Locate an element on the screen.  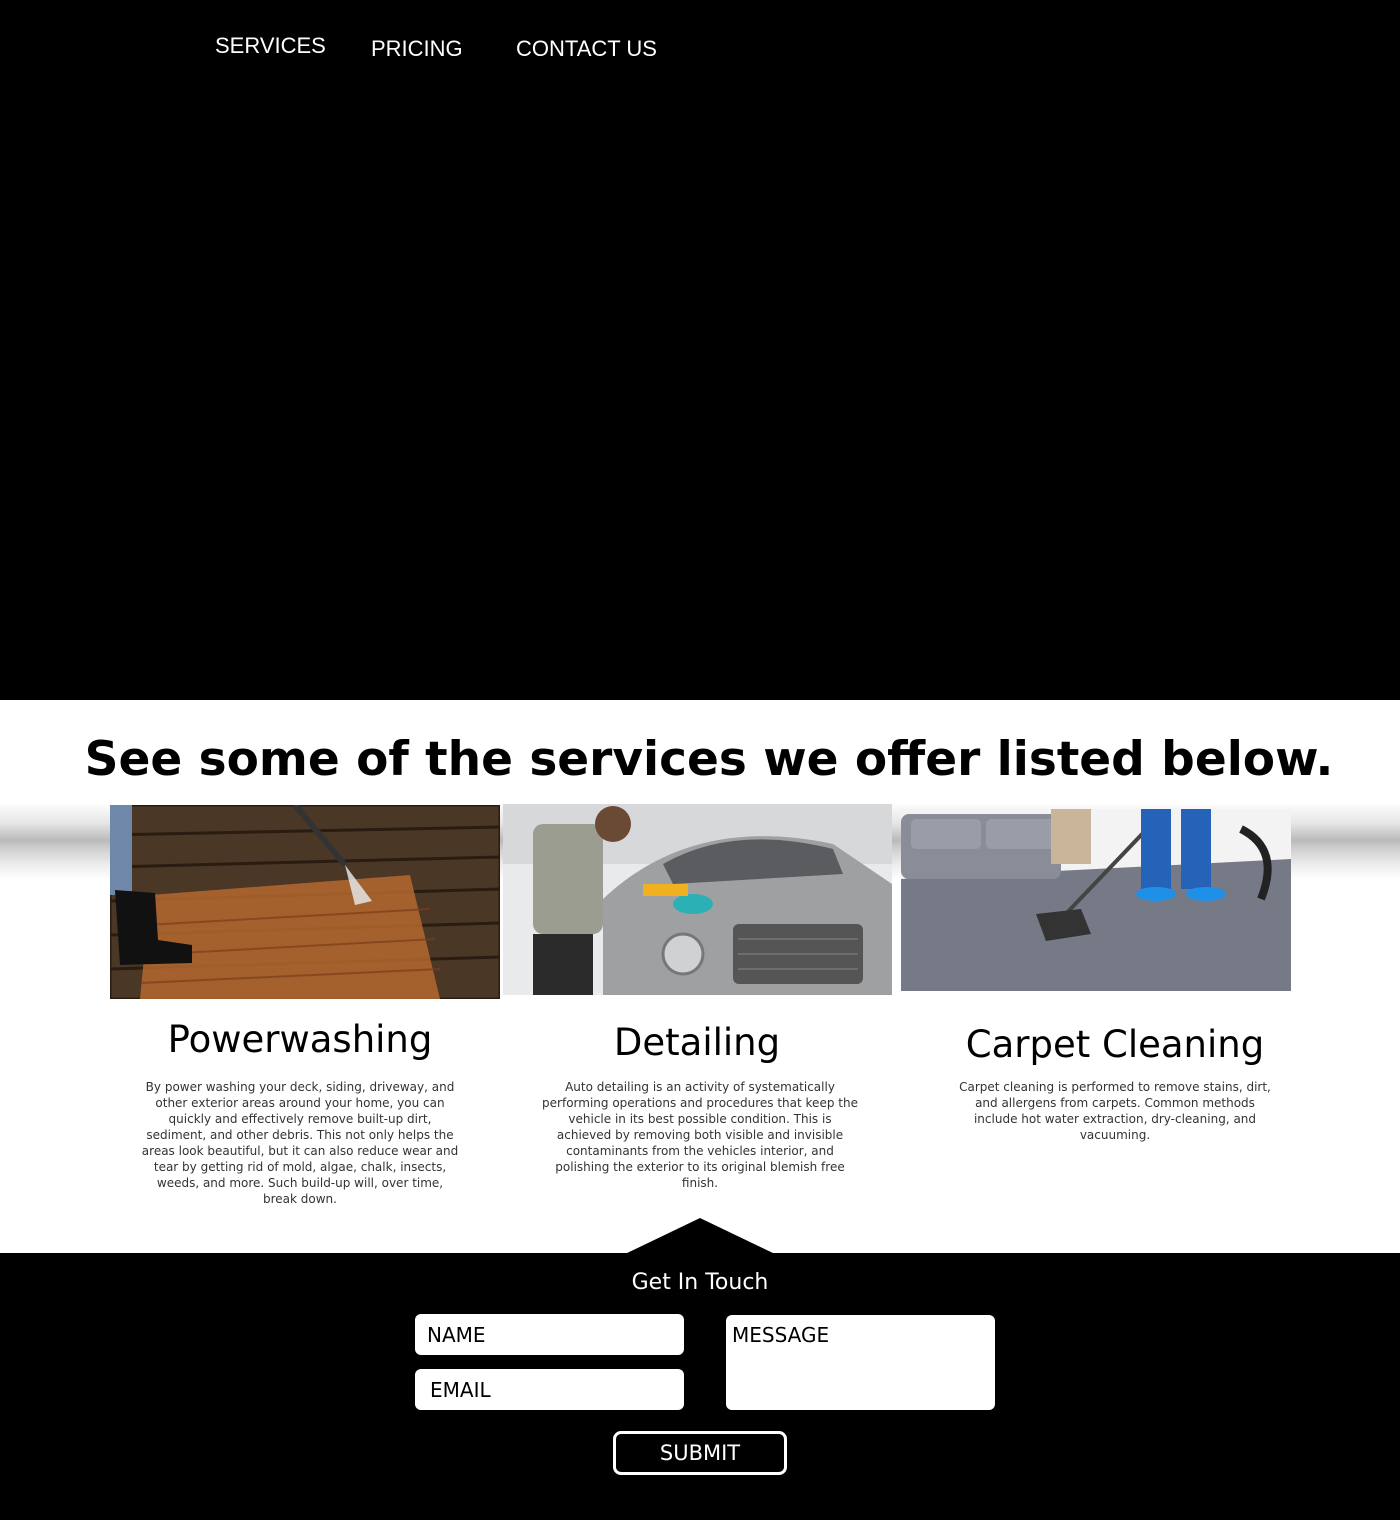
message-field is located at coordinates (860, 1362).